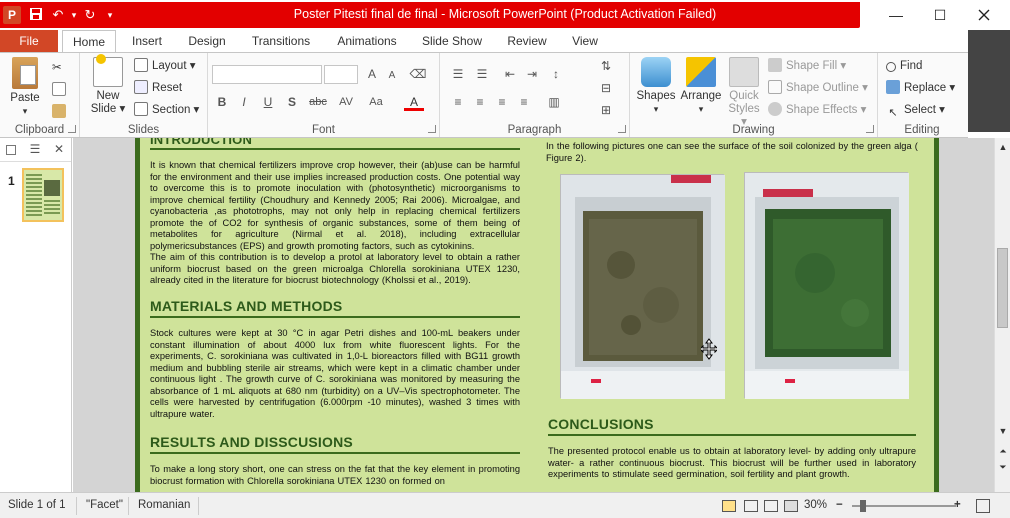 The height and width of the screenshot is (518, 1010). Describe the element at coordinates (452, 41) in the screenshot. I see `tab-slide-show: Slide Show` at that location.